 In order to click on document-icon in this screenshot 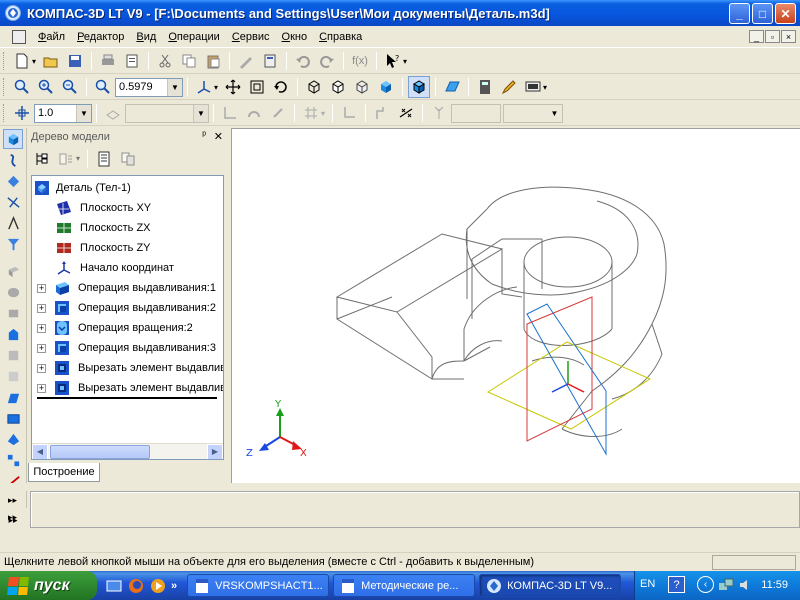, I will do `click(19, 36)`.